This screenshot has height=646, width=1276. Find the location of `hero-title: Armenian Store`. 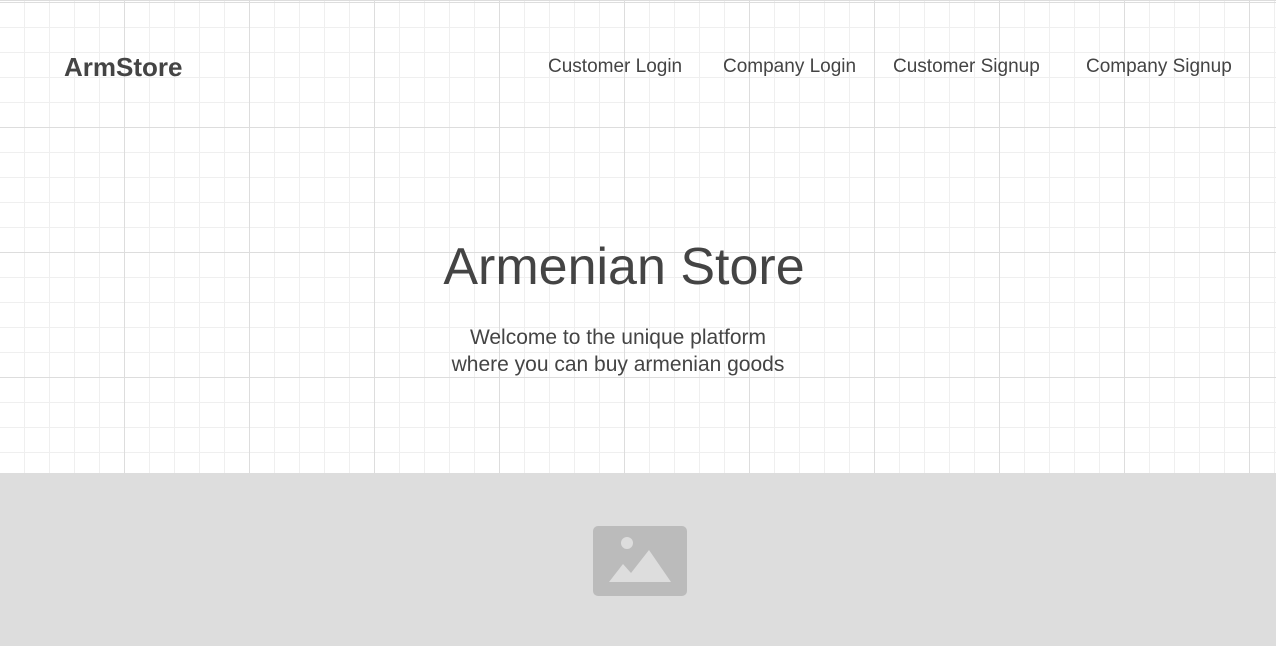

hero-title: Armenian Store is located at coordinates (624, 267).